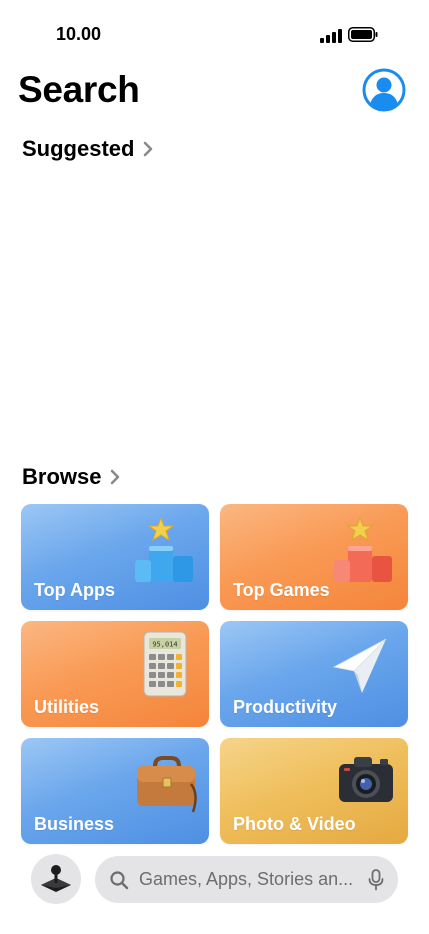 This screenshot has height=934, width=429. I want to click on suggested-section-header: Suggested, so click(88, 149).